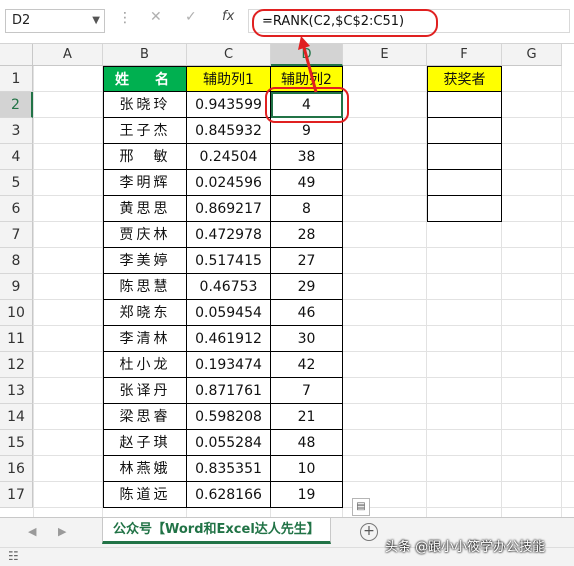  What do you see at coordinates (464, 55) in the screenshot?
I see `column-header-f: F` at bounding box center [464, 55].